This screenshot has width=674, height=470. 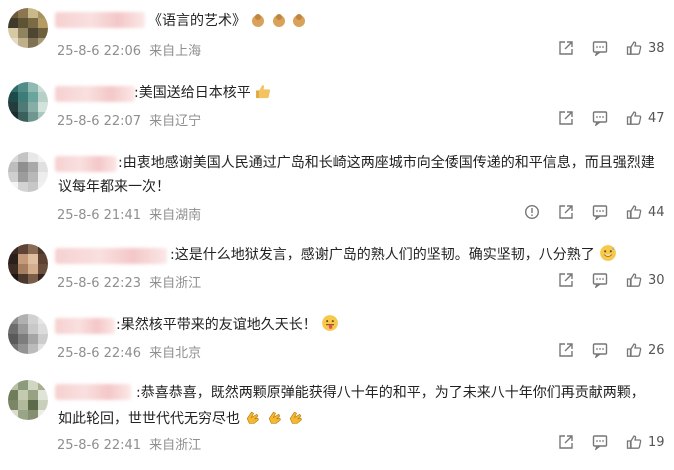 What do you see at coordinates (99, 215) in the screenshot?
I see `comment-date: 25-8-6 21:41` at bounding box center [99, 215].